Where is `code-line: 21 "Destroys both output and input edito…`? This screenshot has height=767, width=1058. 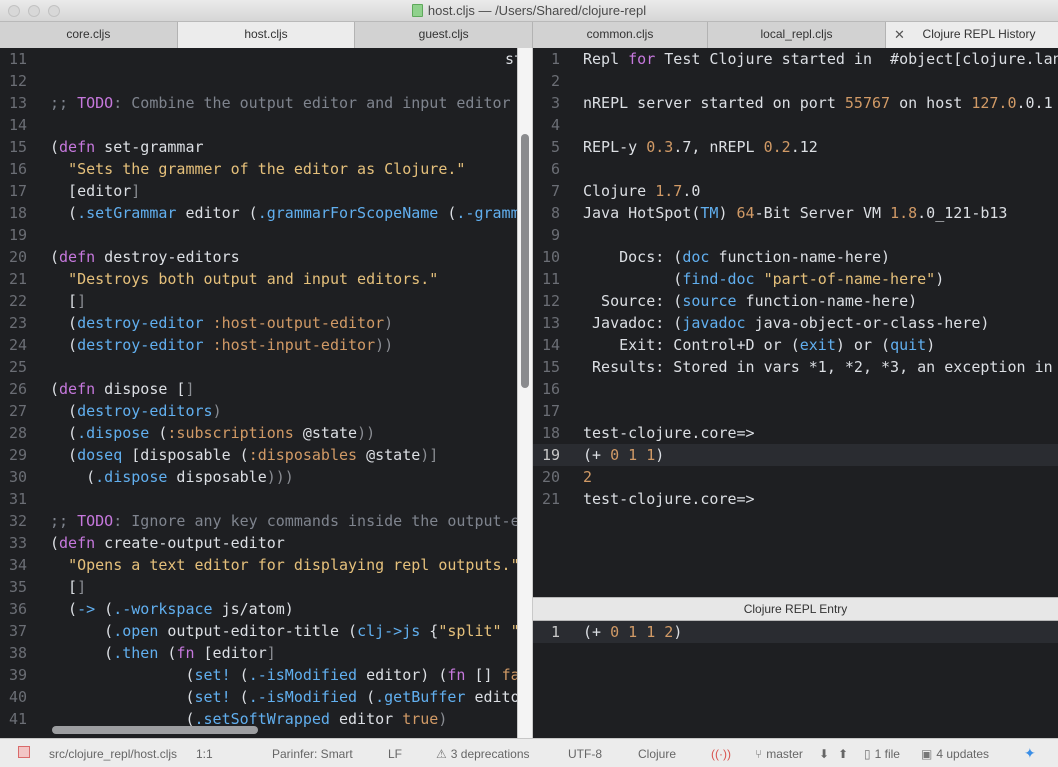
code-line: 21 "Destroys both output and input edito… is located at coordinates (223, 279).